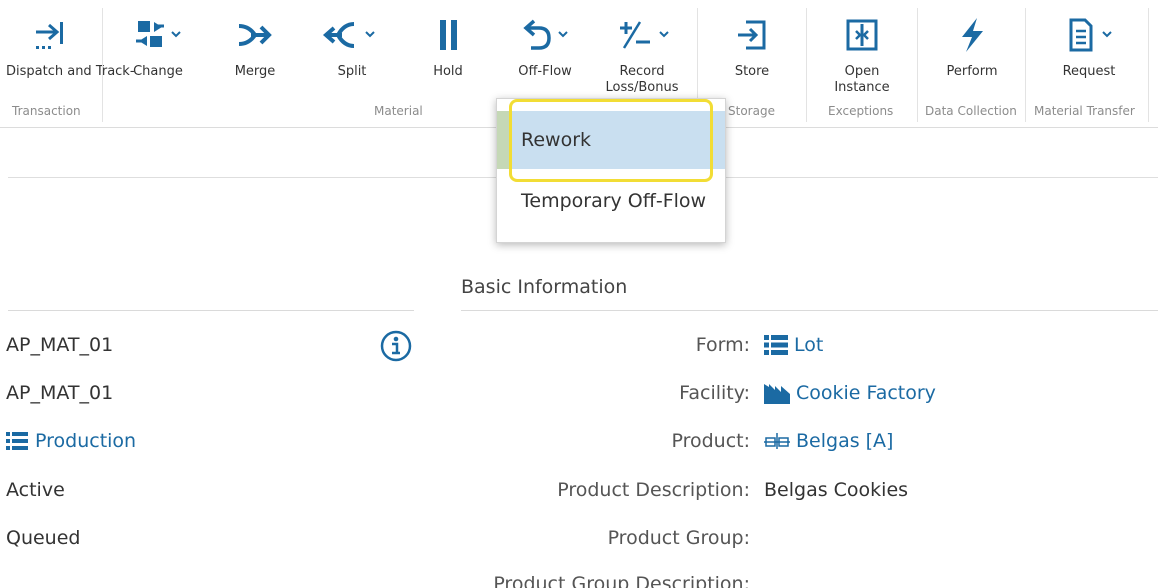  I want to click on lightning-icon, so click(972, 35).